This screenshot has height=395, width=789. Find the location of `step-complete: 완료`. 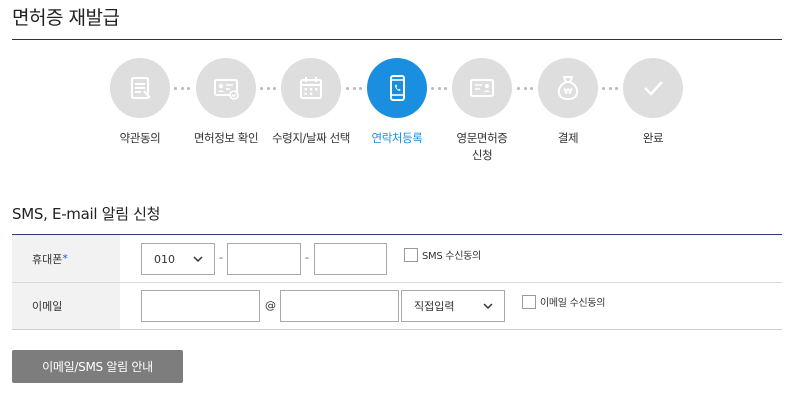

step-complete: 완료 is located at coordinates (653, 102).